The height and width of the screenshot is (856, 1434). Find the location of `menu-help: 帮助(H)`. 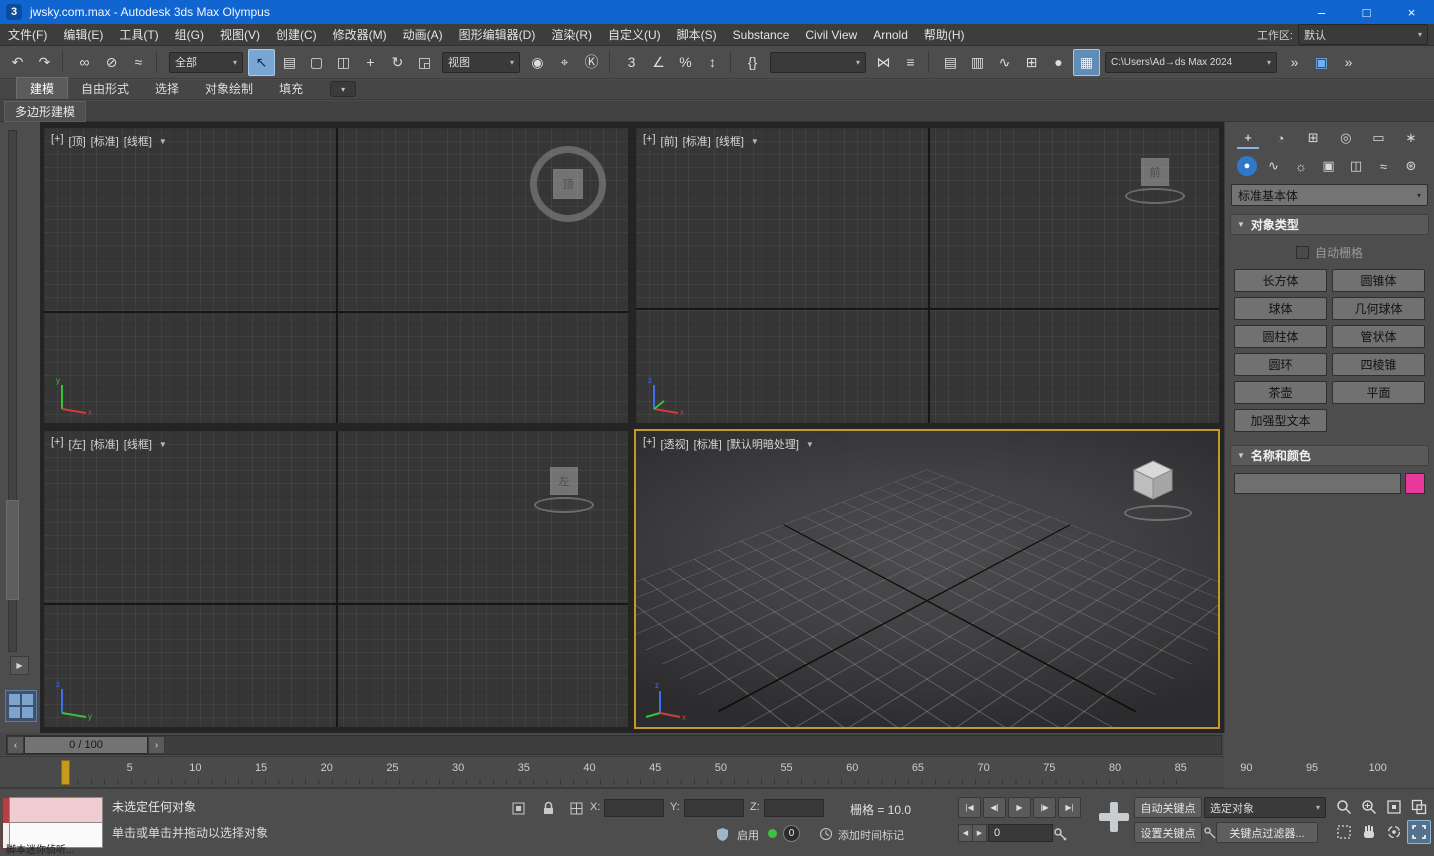

menu-help: 帮助(H) is located at coordinates (944, 34).